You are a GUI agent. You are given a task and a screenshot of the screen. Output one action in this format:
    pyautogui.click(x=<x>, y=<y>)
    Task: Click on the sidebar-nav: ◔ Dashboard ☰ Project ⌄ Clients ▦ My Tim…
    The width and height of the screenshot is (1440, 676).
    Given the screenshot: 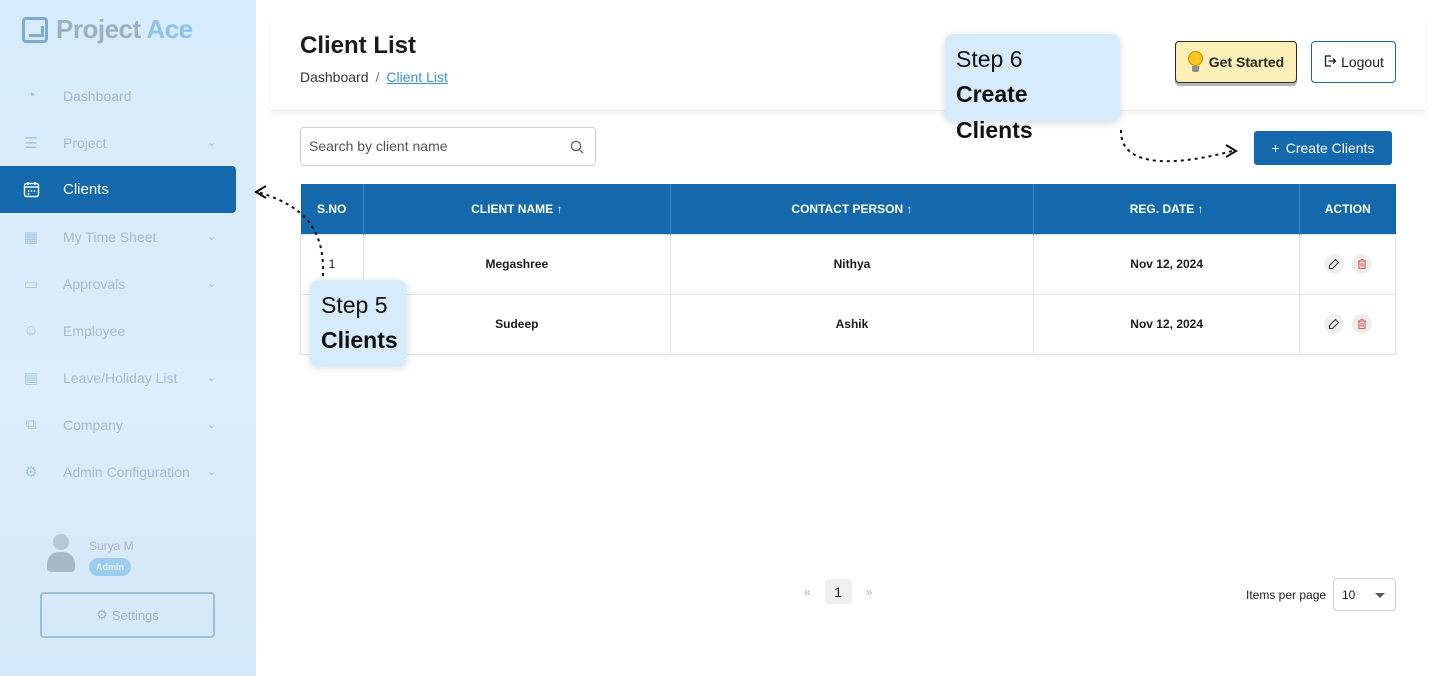 What is the action you would take?
    pyautogui.click(x=128, y=283)
    